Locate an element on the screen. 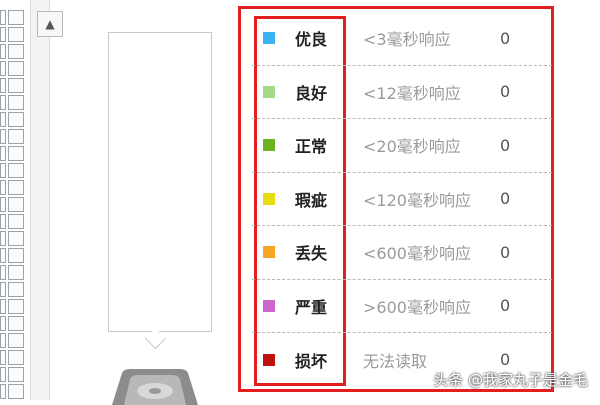  legend-description: <120毫秒响应 is located at coordinates (417, 200).